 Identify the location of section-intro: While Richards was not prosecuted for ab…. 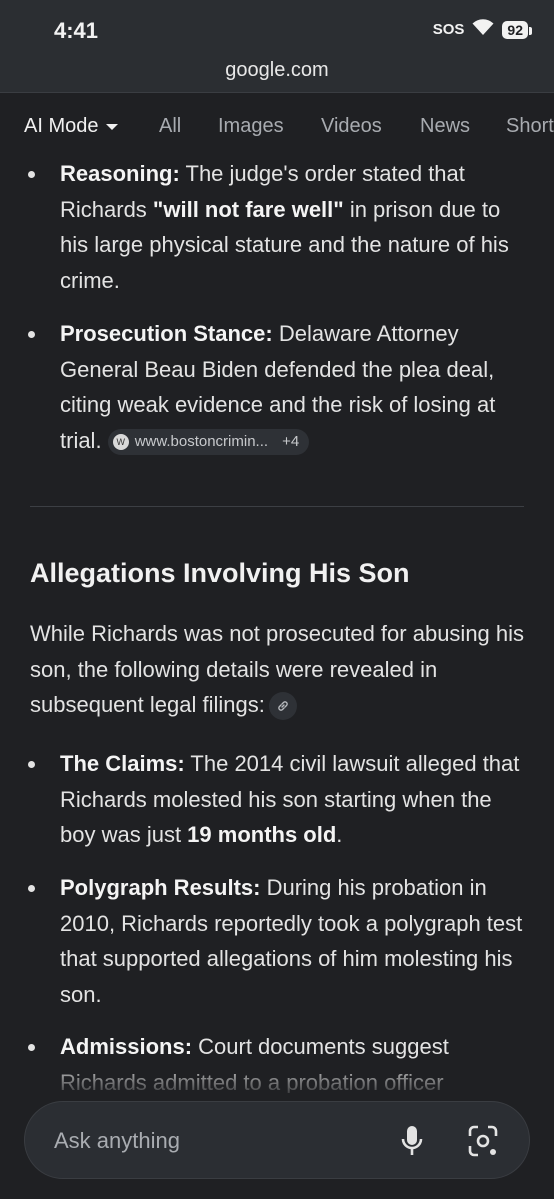
(280, 669).